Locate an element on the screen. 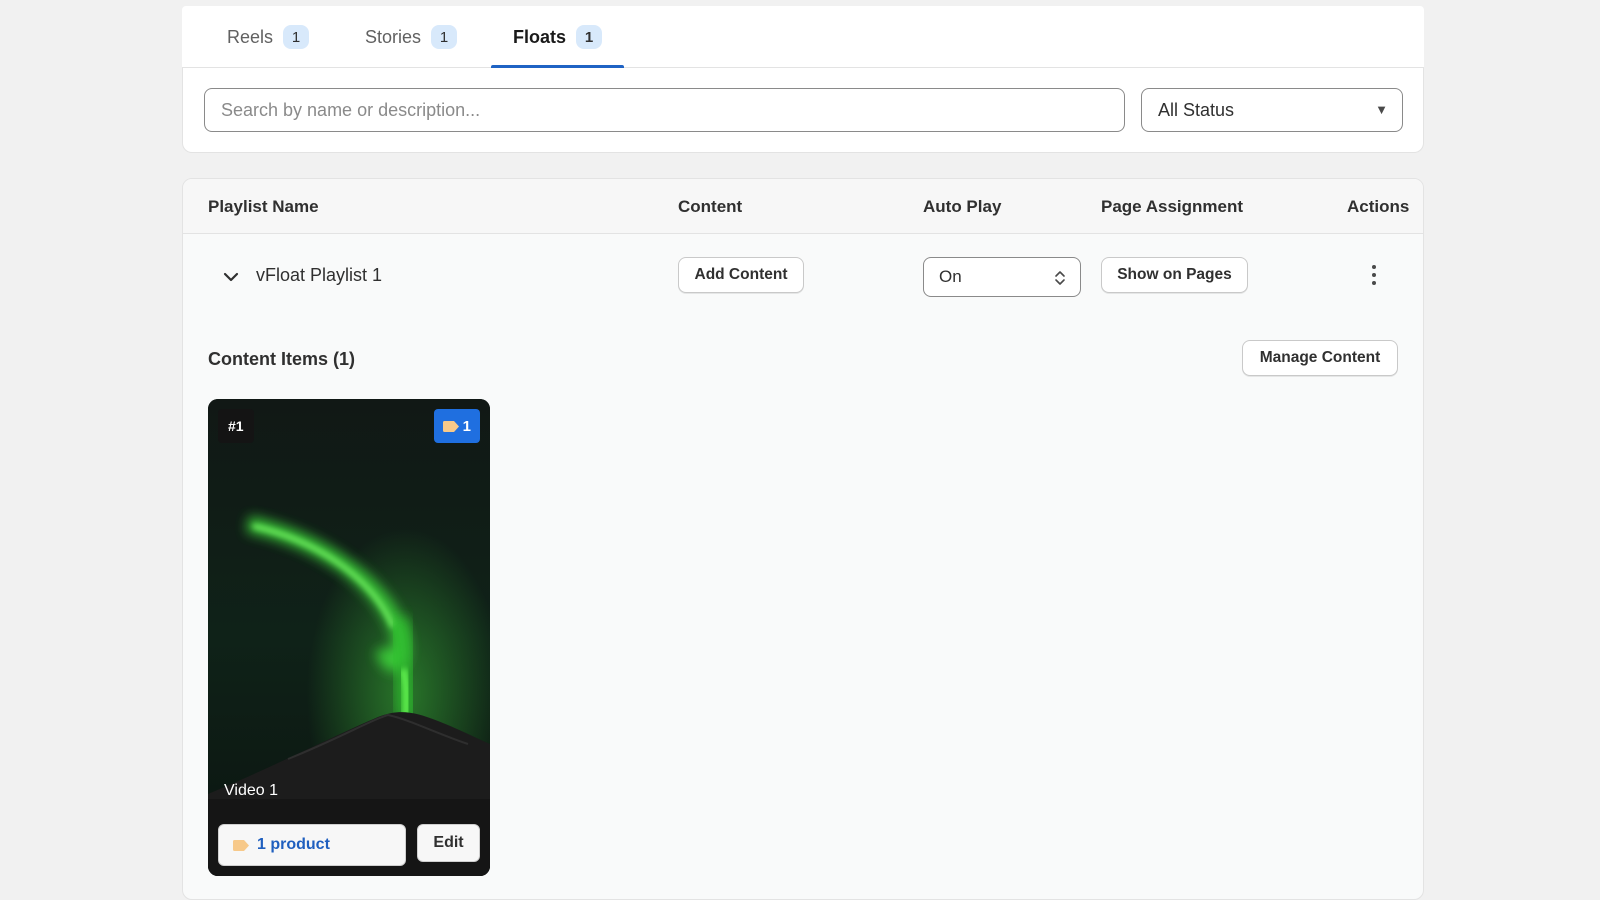  product-count-badge: 1 is located at coordinates (456, 426).